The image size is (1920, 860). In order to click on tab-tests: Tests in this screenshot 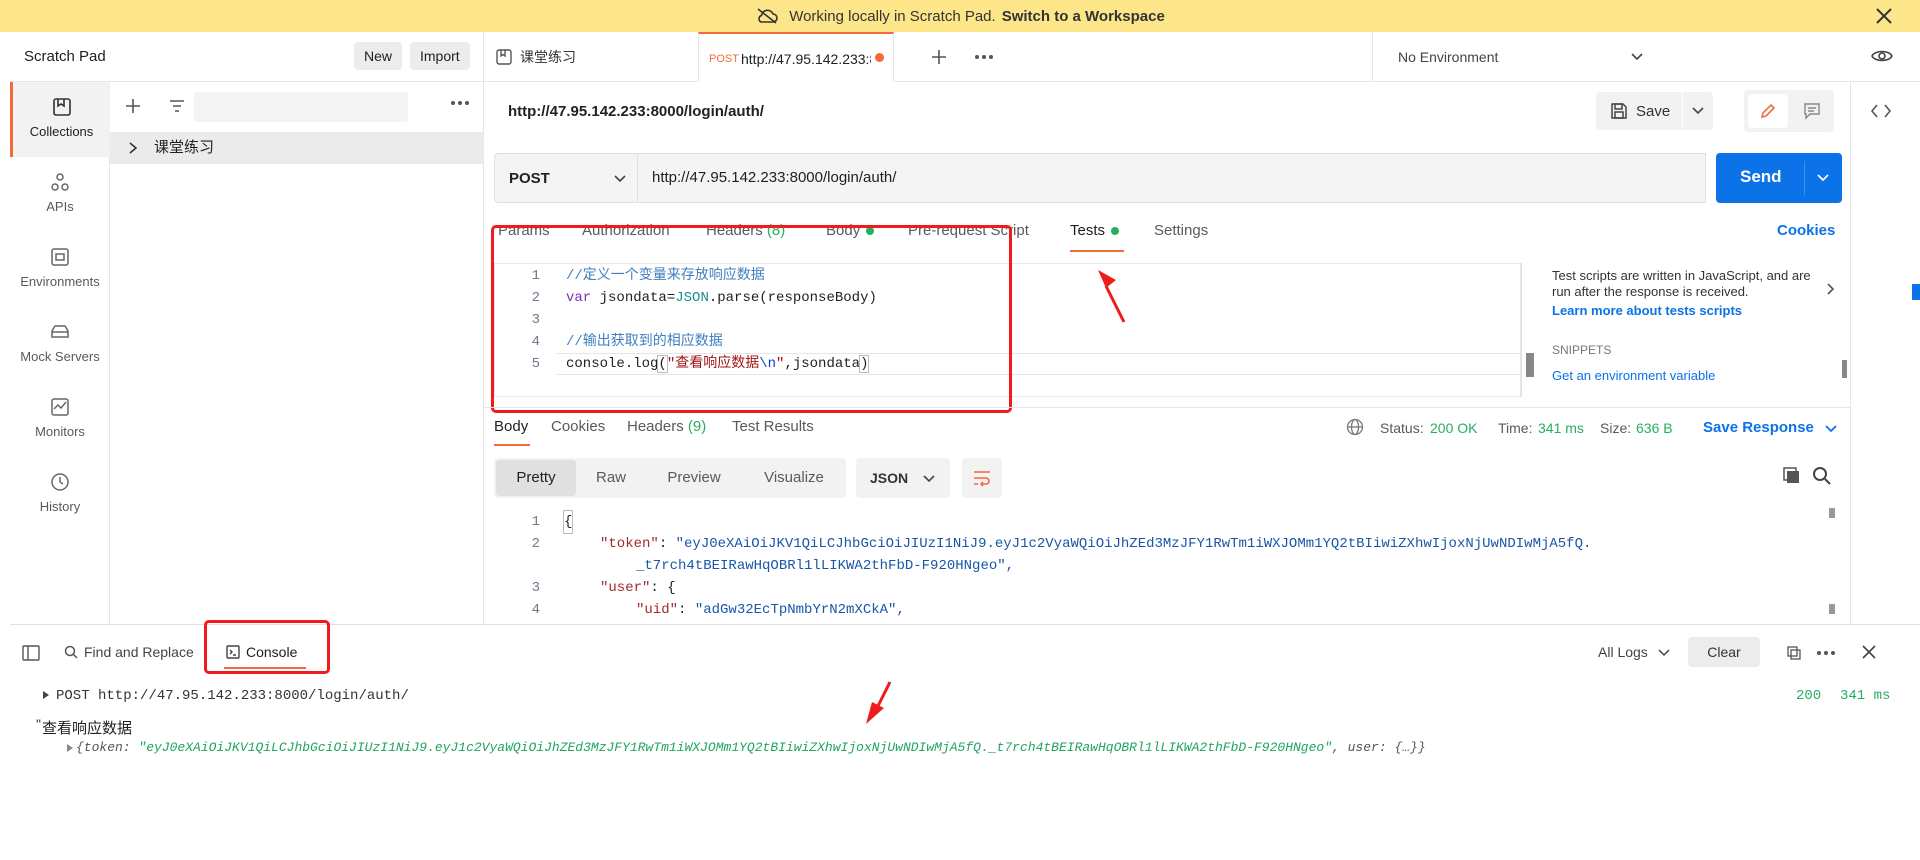, I will do `click(1095, 230)`.